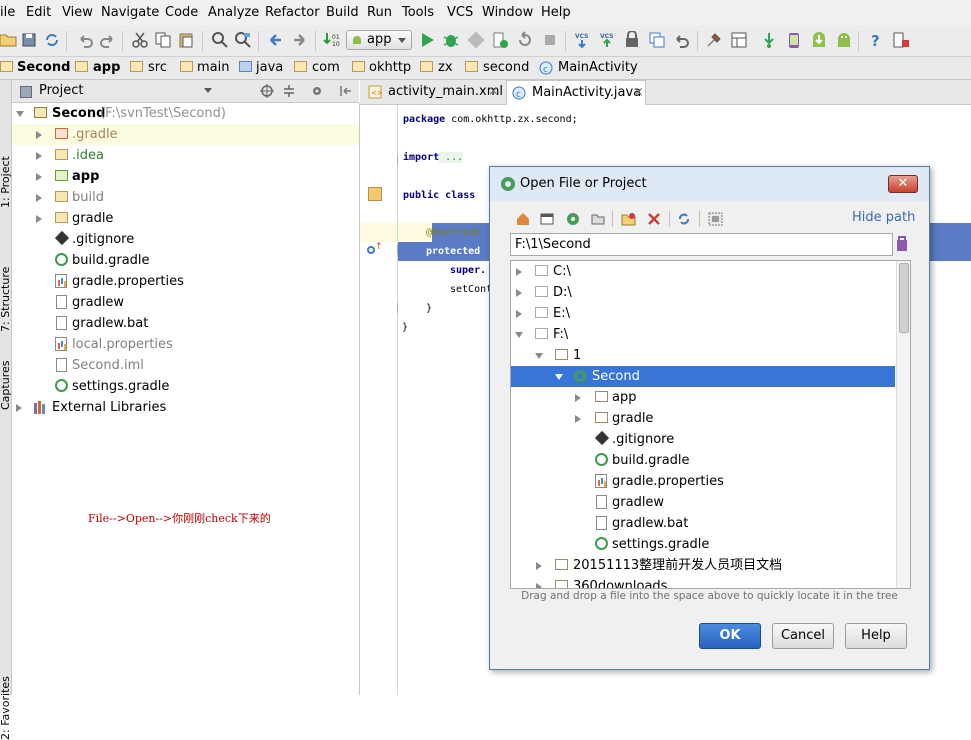 The width and height of the screenshot is (971, 740). I want to click on tree-item: gradle, so click(185, 218).